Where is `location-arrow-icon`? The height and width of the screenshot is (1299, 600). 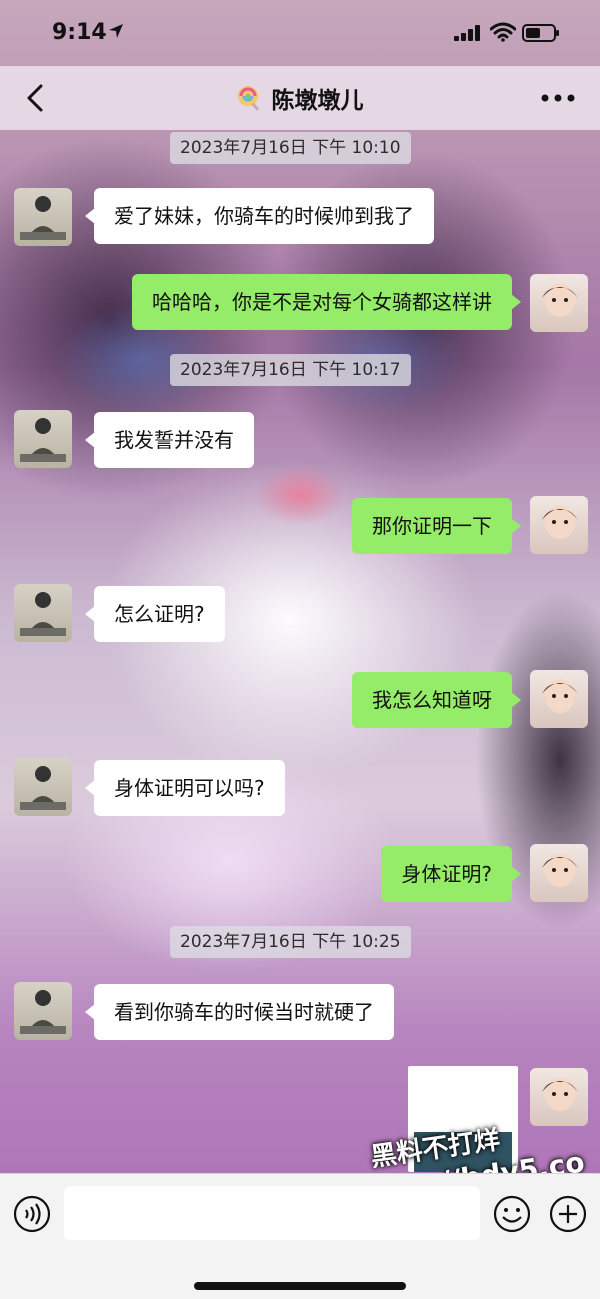 location-arrow-icon is located at coordinates (116, 31).